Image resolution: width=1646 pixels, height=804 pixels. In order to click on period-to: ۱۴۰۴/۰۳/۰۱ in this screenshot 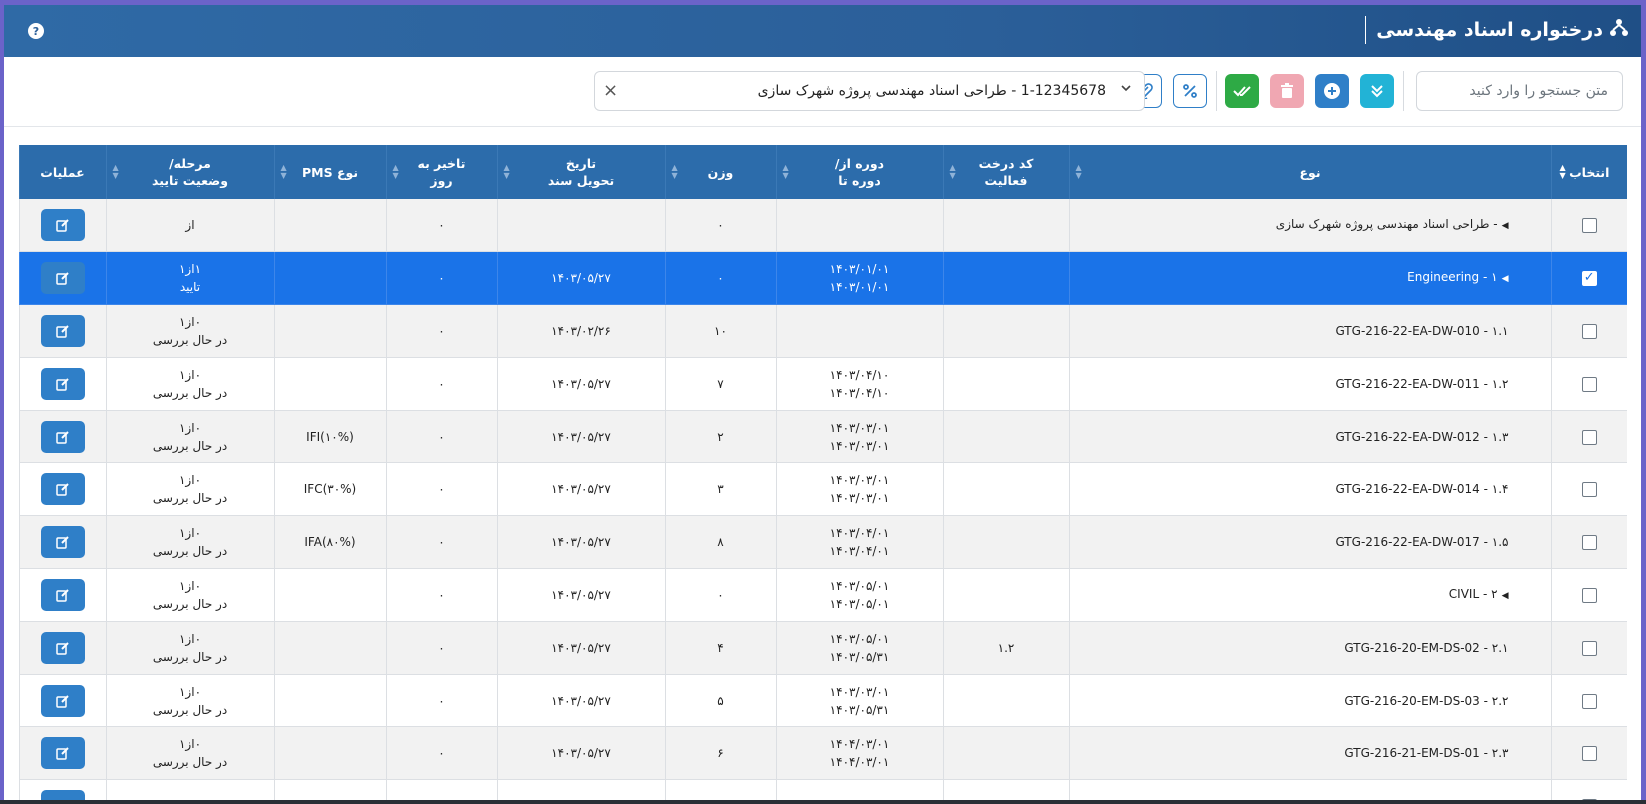, I will do `click(859, 762)`.